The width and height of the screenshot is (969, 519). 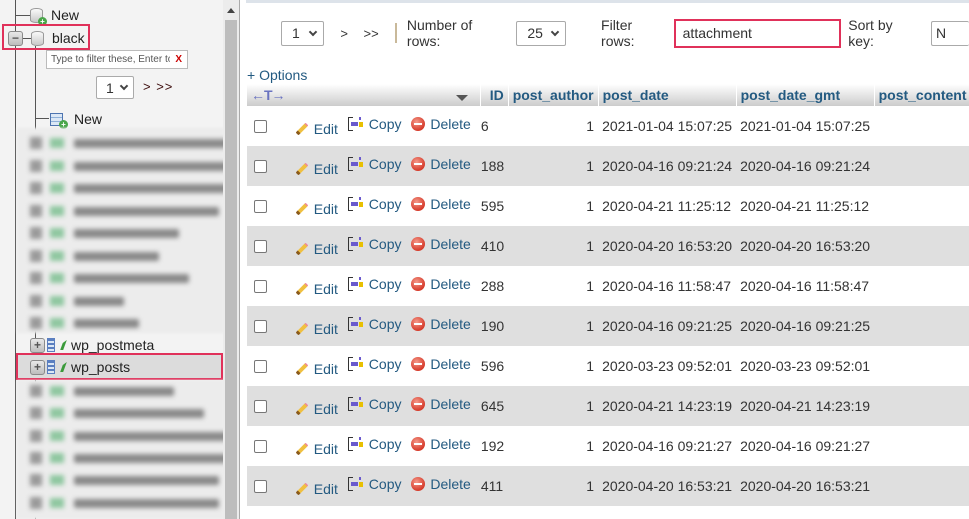 What do you see at coordinates (494, 206) in the screenshot?
I see `cell-id: 595` at bounding box center [494, 206].